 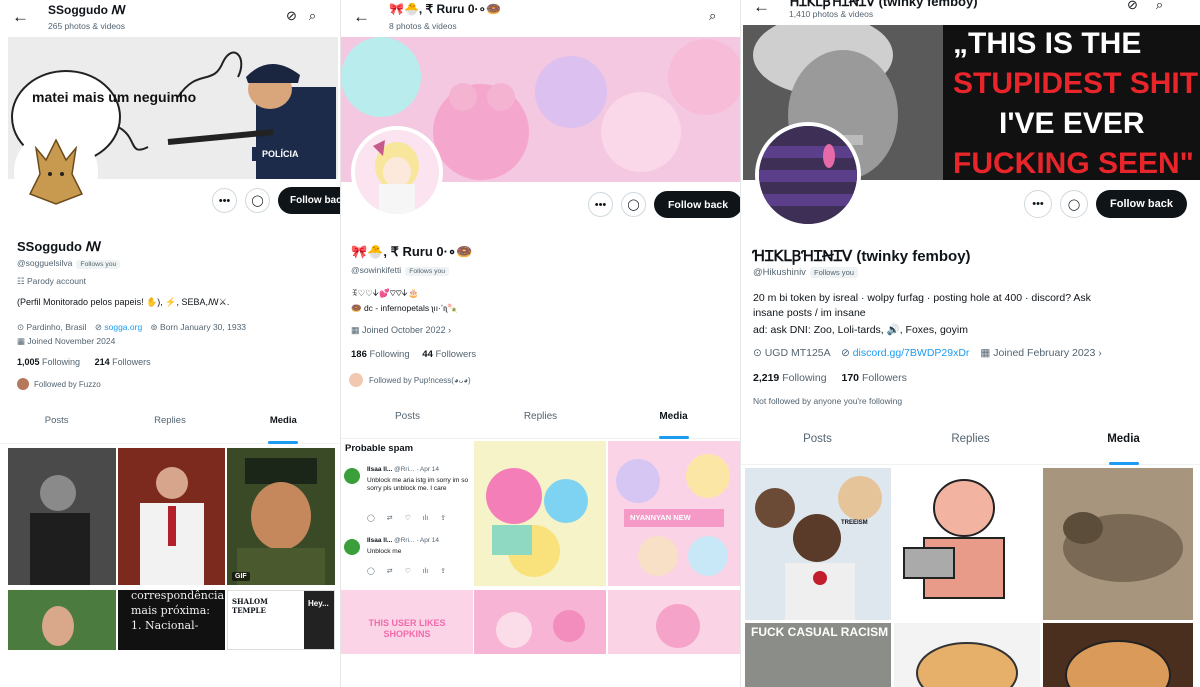 What do you see at coordinates (1076, 83) in the screenshot?
I see `banner-line-2: STUPIDEST SHIT` at bounding box center [1076, 83].